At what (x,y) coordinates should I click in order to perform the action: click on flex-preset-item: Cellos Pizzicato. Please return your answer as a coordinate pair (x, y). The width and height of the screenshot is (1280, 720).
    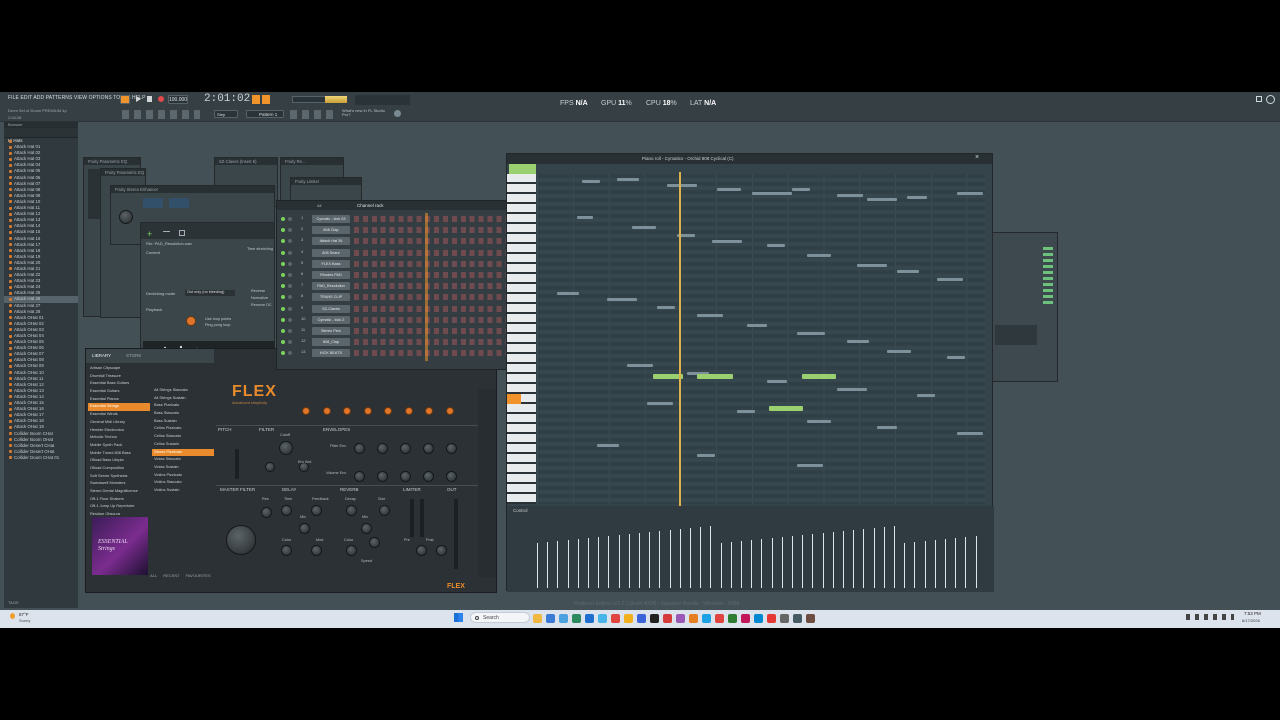
    Looking at the image, I should click on (183, 429).